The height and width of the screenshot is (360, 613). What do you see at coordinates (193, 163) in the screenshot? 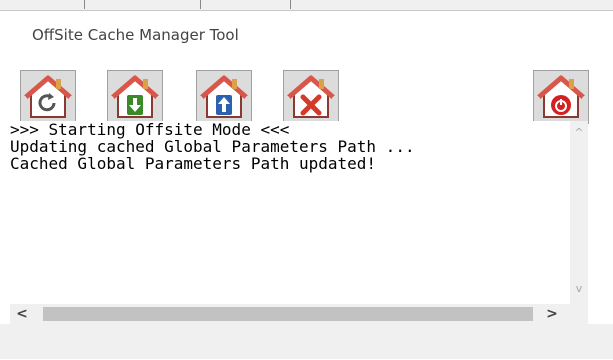
I see `console-line: Cached Global Parameters Path updated!` at bounding box center [193, 163].